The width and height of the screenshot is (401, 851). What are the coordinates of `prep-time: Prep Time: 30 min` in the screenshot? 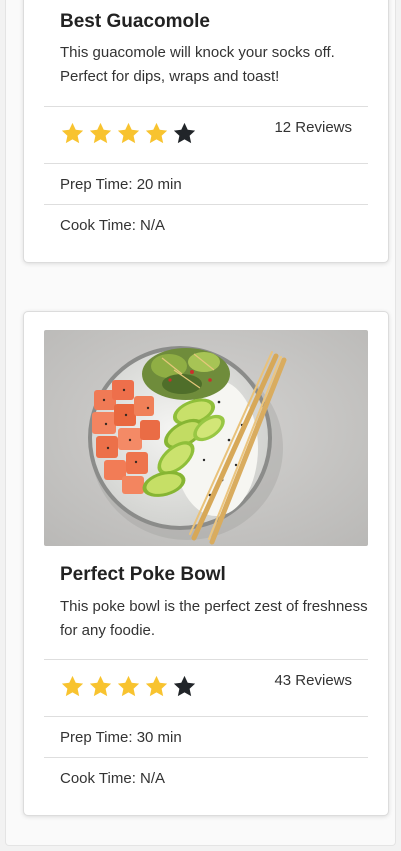 It's located at (121, 737).